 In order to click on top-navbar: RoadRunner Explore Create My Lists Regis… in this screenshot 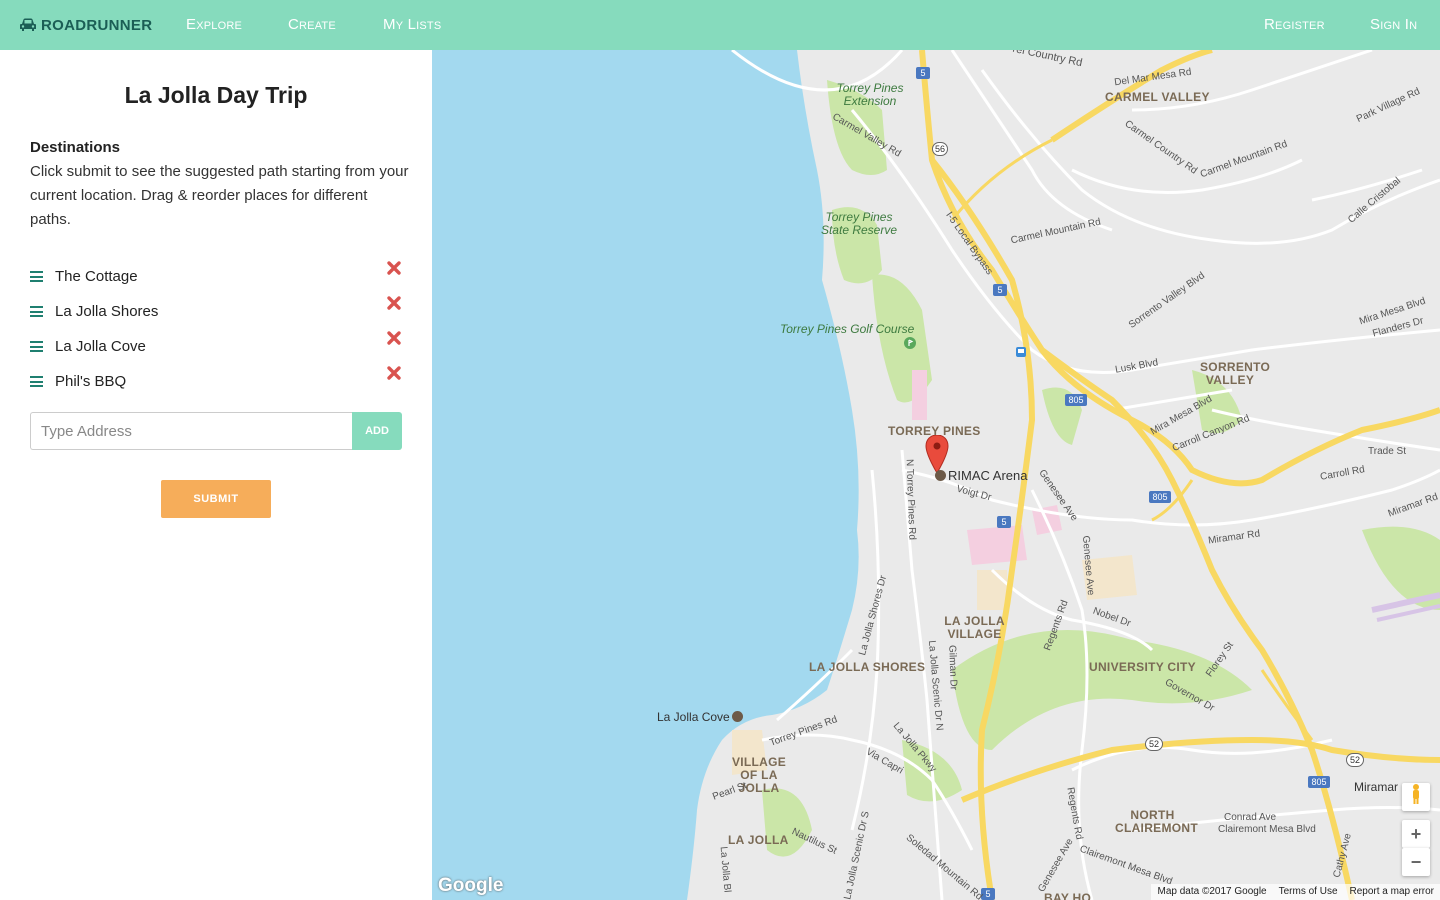, I will do `click(720, 25)`.